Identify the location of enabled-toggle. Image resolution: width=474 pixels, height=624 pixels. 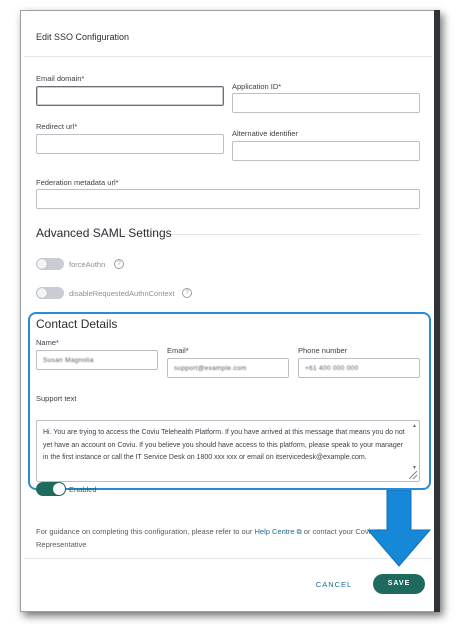
(51, 489).